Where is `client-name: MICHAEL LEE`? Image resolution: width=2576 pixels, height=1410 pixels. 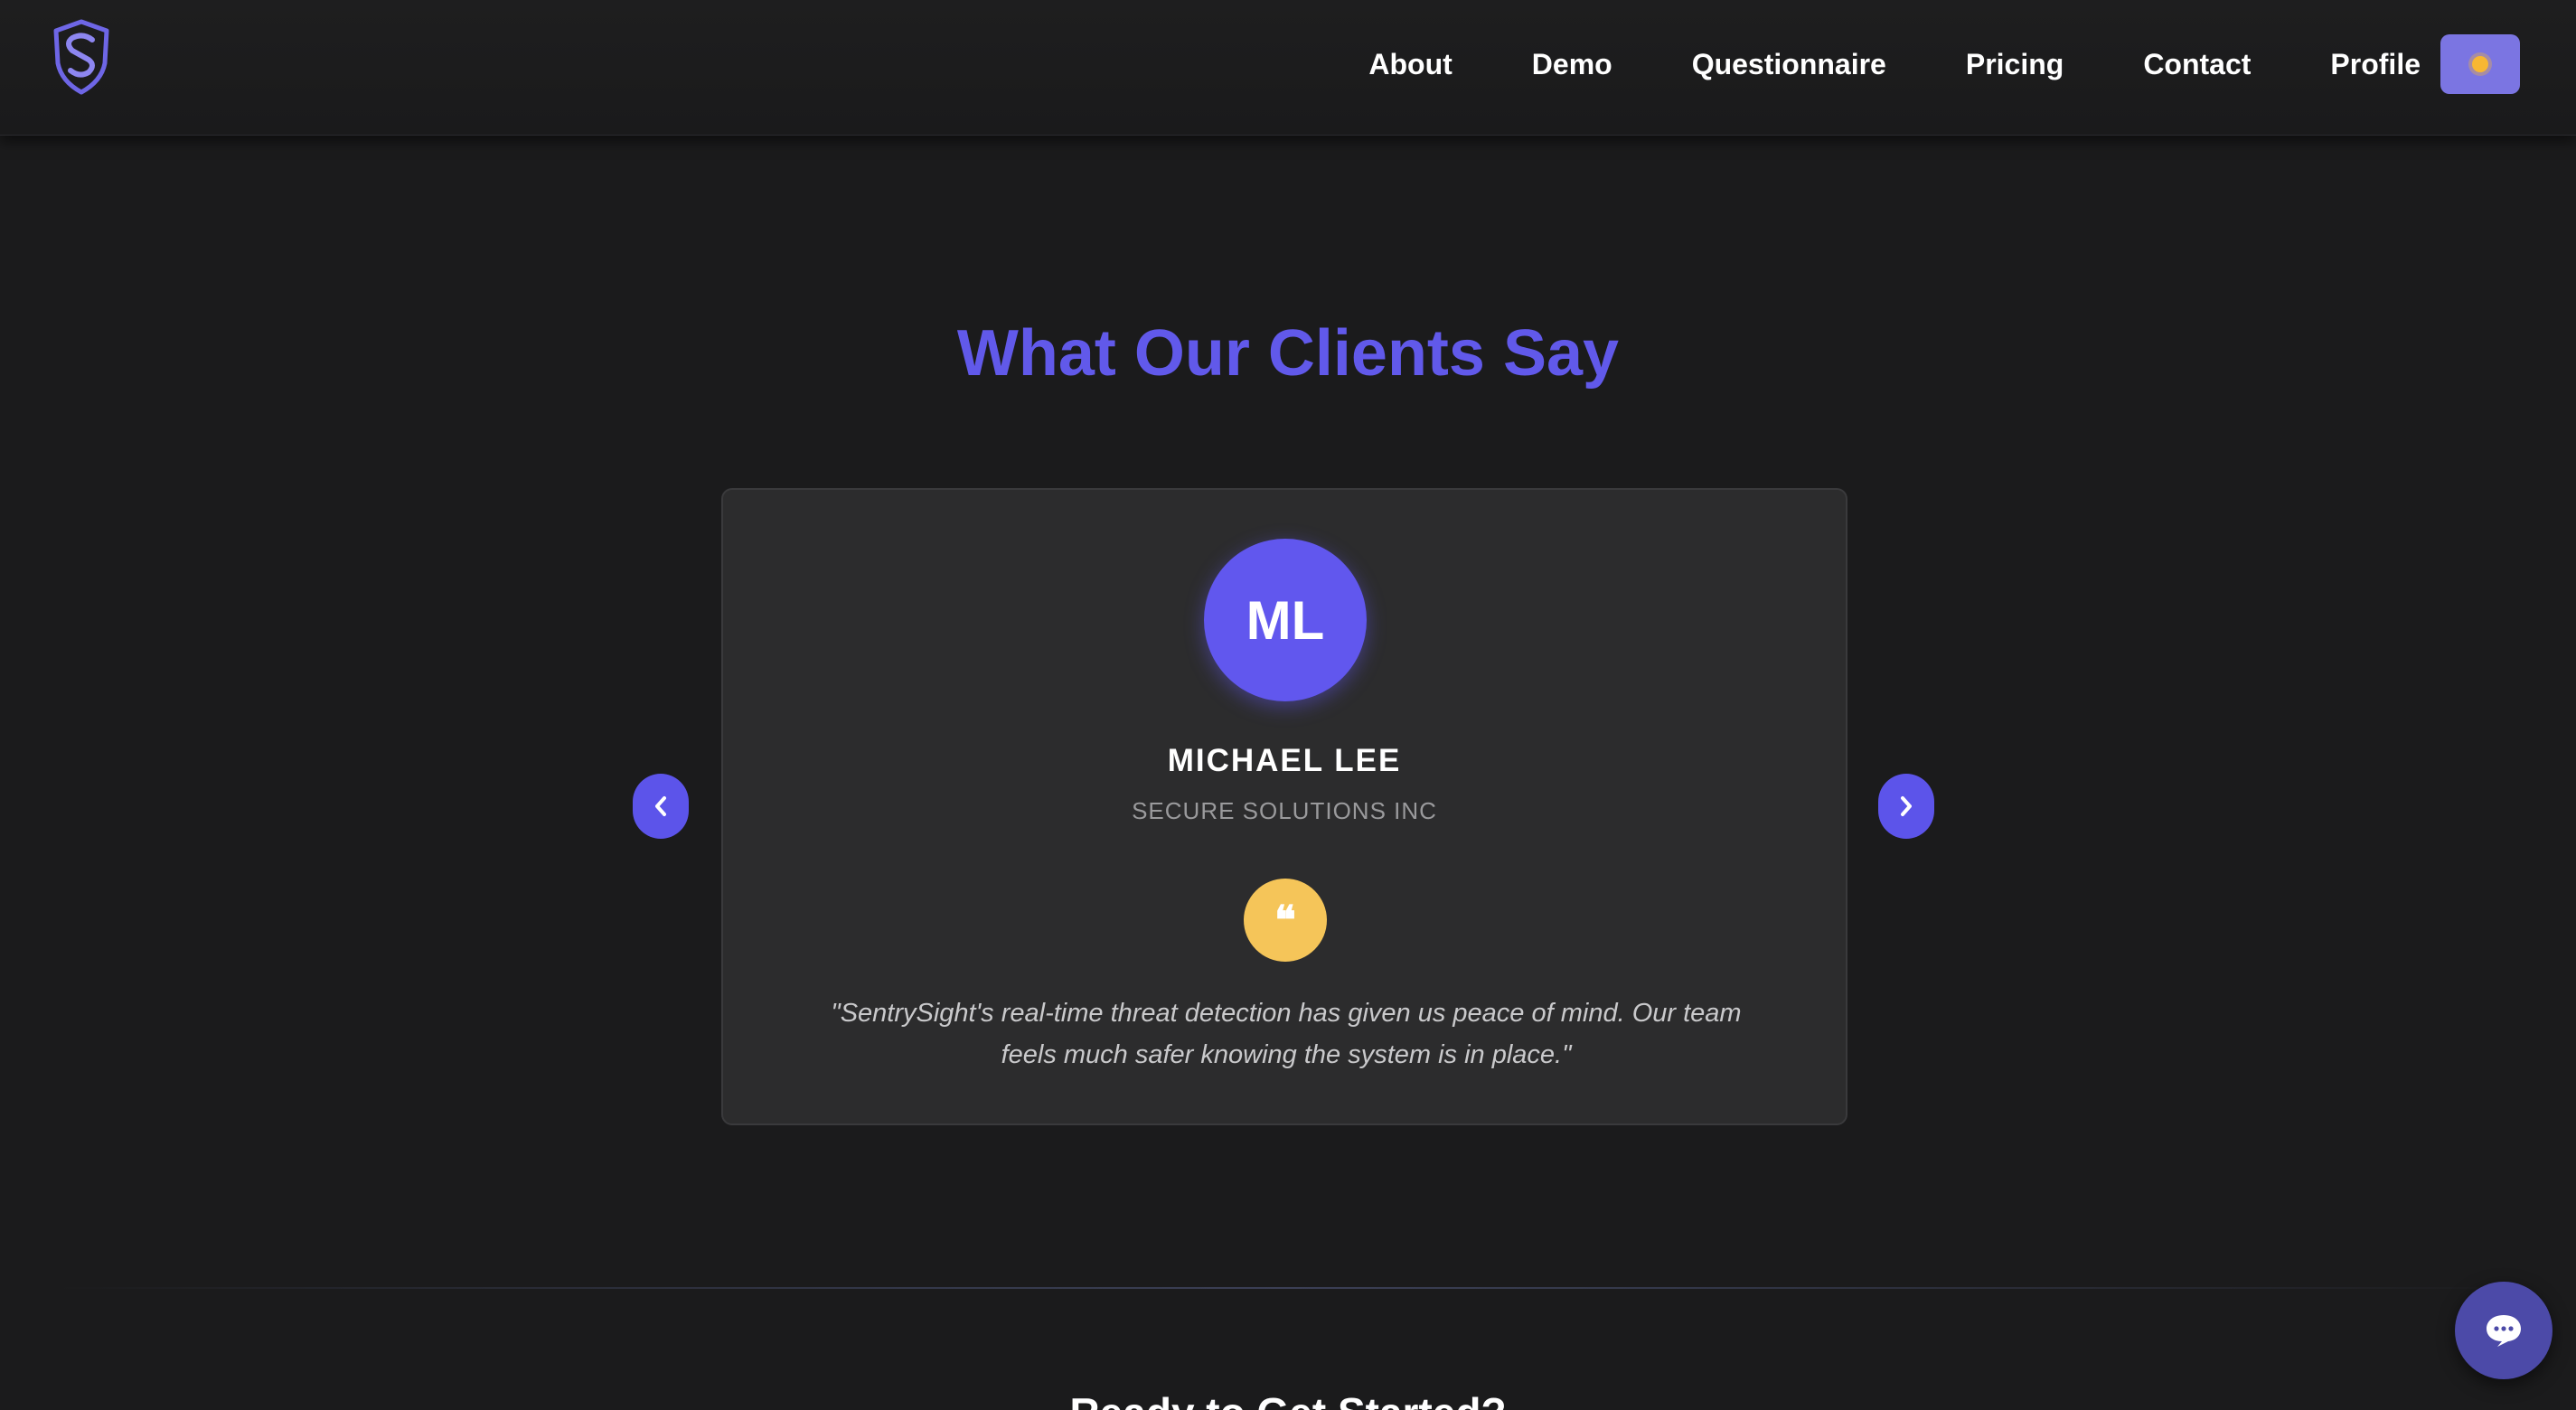 client-name: MICHAEL LEE is located at coordinates (1285, 761).